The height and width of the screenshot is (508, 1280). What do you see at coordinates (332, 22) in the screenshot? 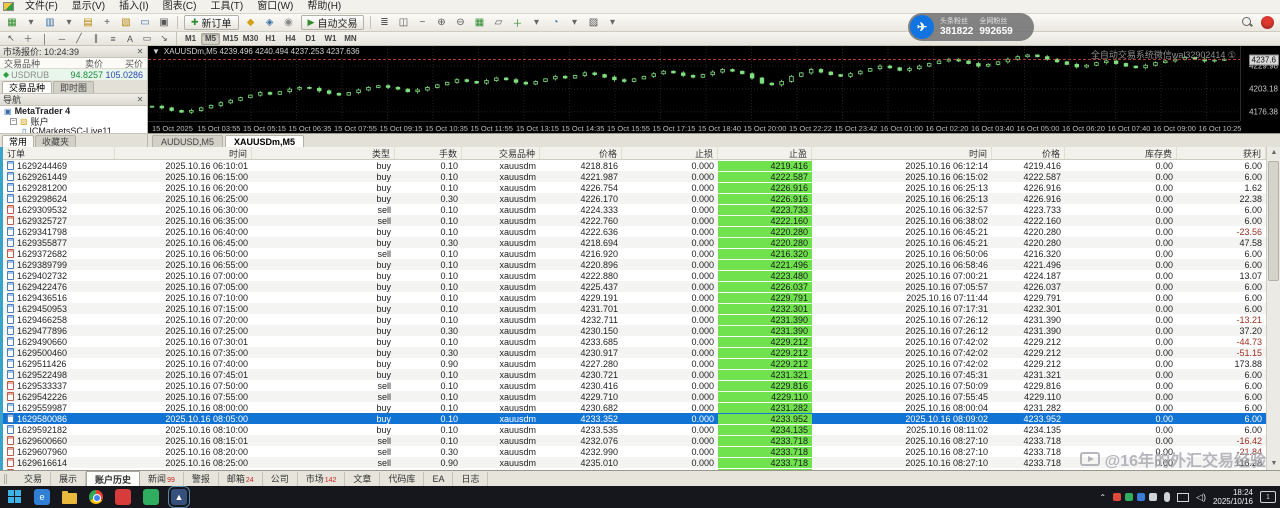
I see `auto-trading-button: ▶ 自动交易` at bounding box center [332, 22].